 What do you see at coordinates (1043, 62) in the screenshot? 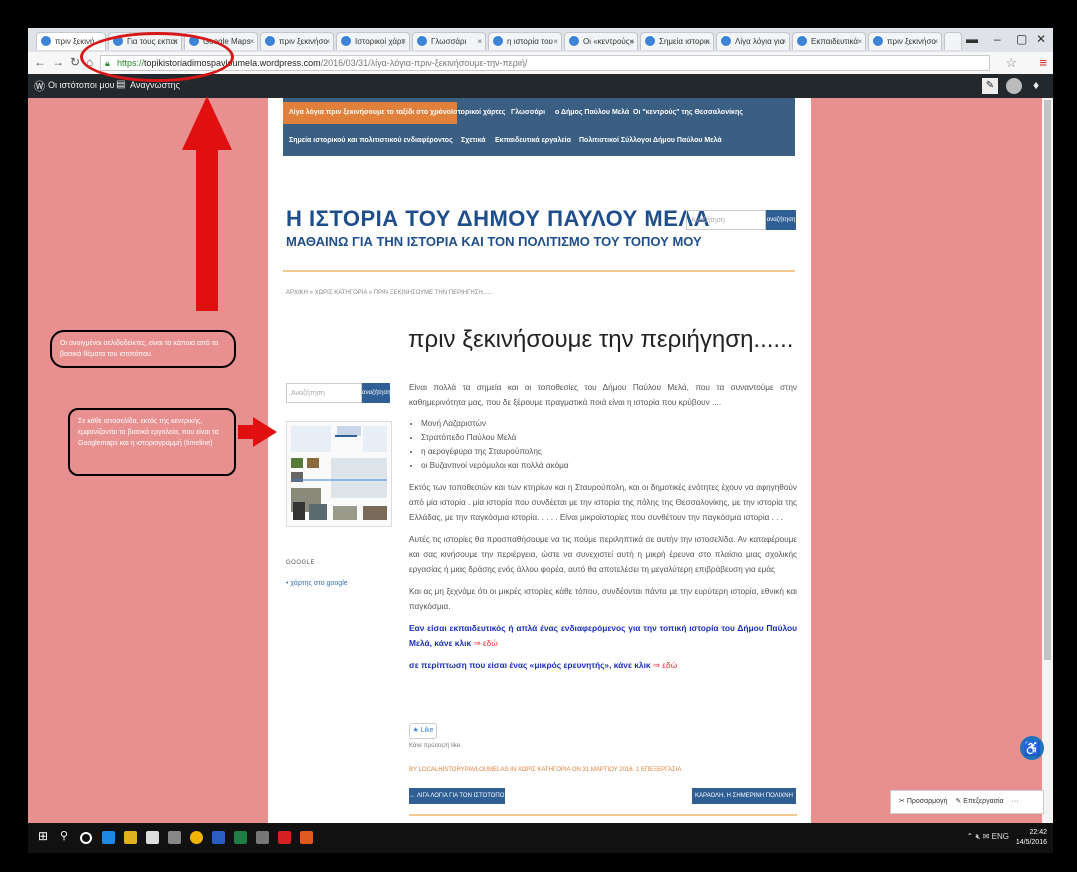
I see `menu-icon: ≡` at bounding box center [1043, 62].